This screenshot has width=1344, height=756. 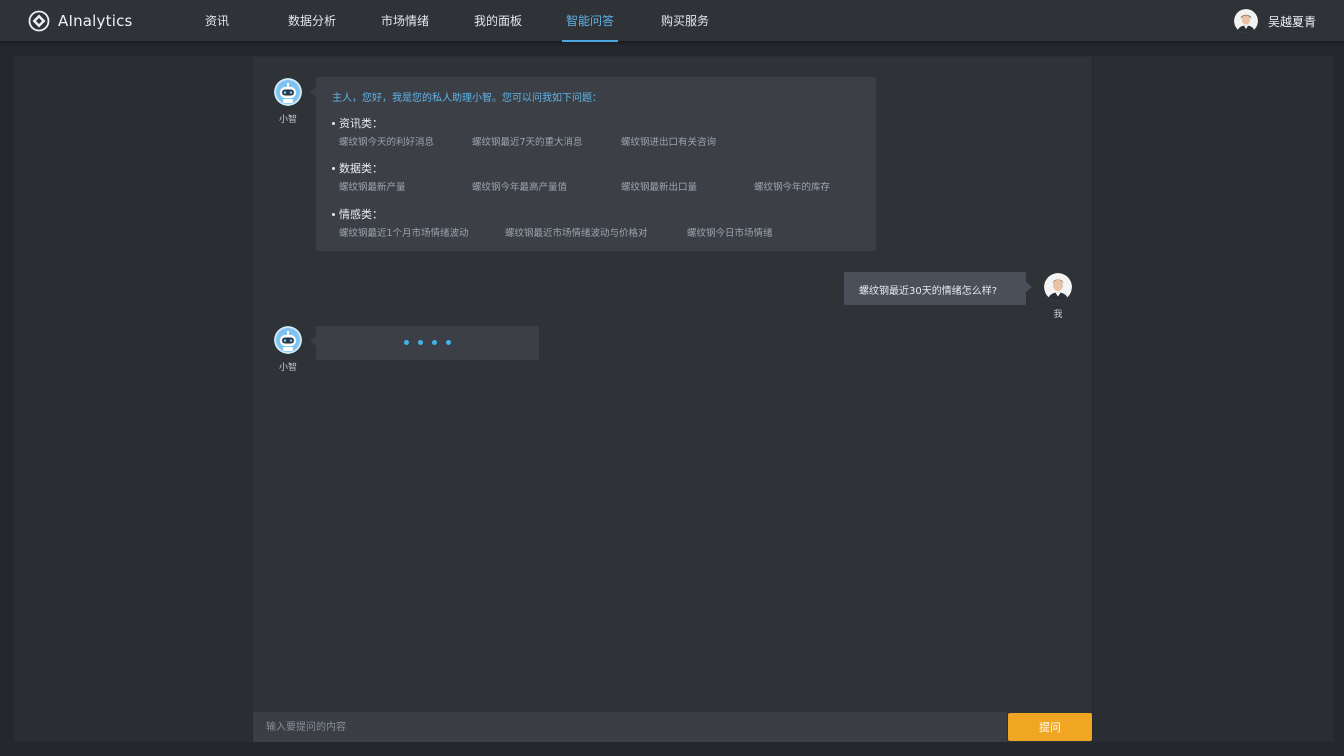 I want to click on user-menu: 吴越夏青, so click(x=1274, y=21).